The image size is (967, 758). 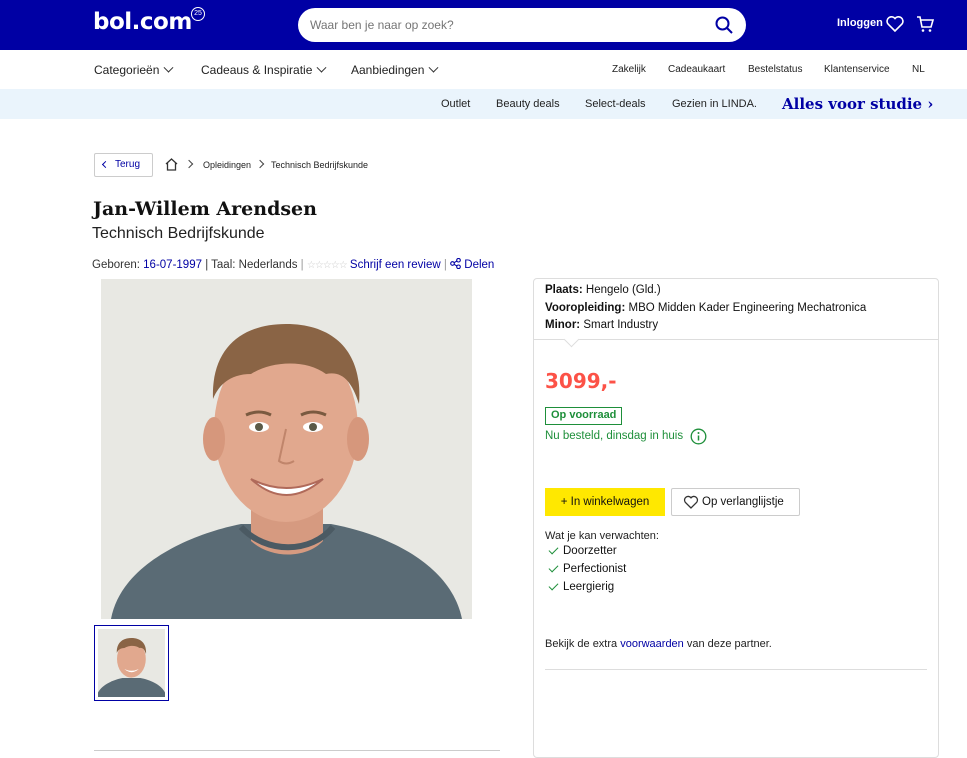 I want to click on write-review-link: Schrijf een review, so click(x=395, y=265).